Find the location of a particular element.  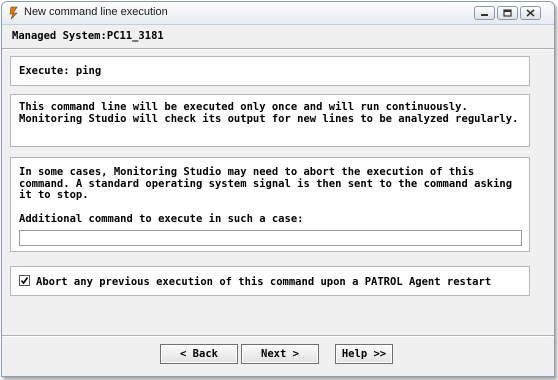

execute-text: Execute: ping is located at coordinates (60, 71).